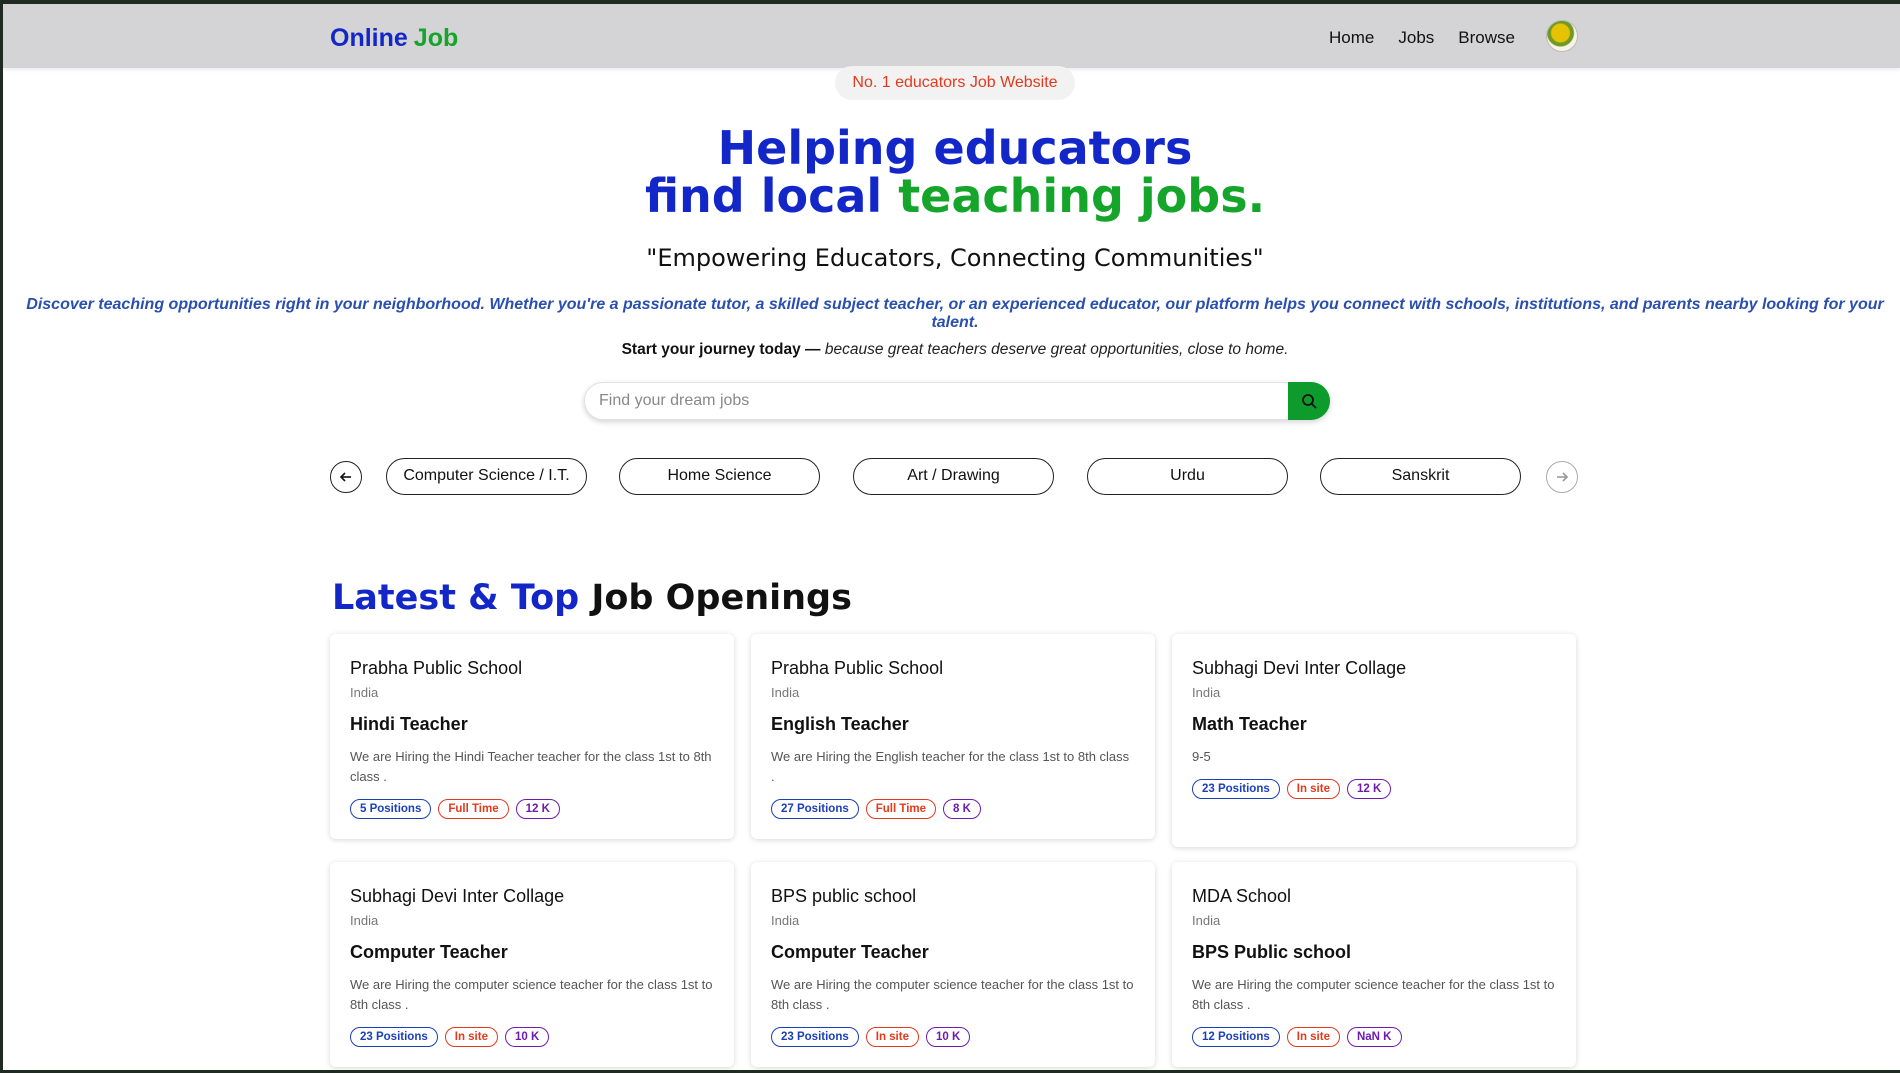 The image size is (1900, 1073). I want to click on hero-title-line2a: find local, so click(763, 196).